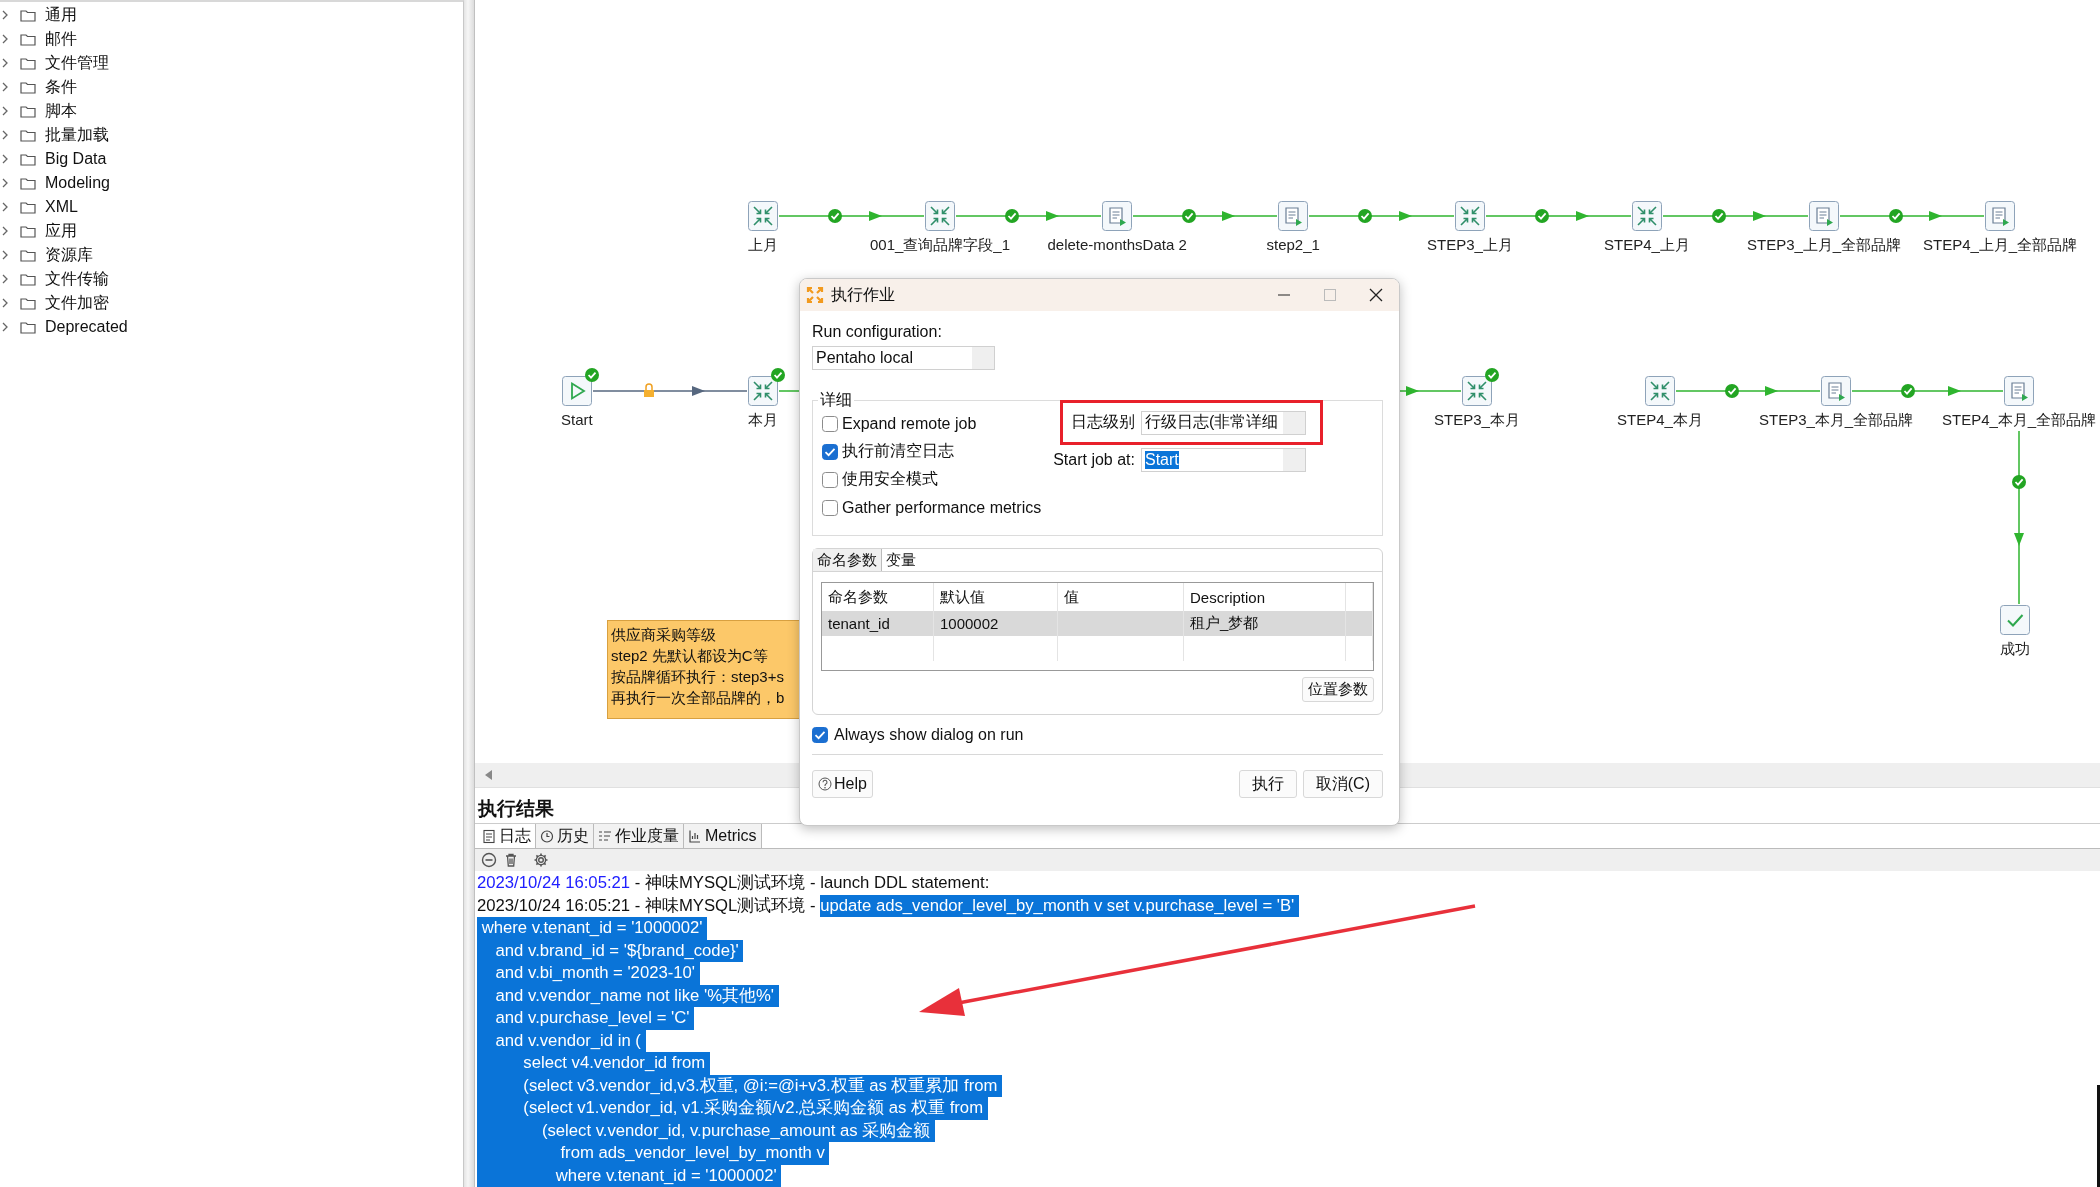  What do you see at coordinates (586, 1018) in the screenshot?
I see `log-text: and v.purchase_level = 'C'` at bounding box center [586, 1018].